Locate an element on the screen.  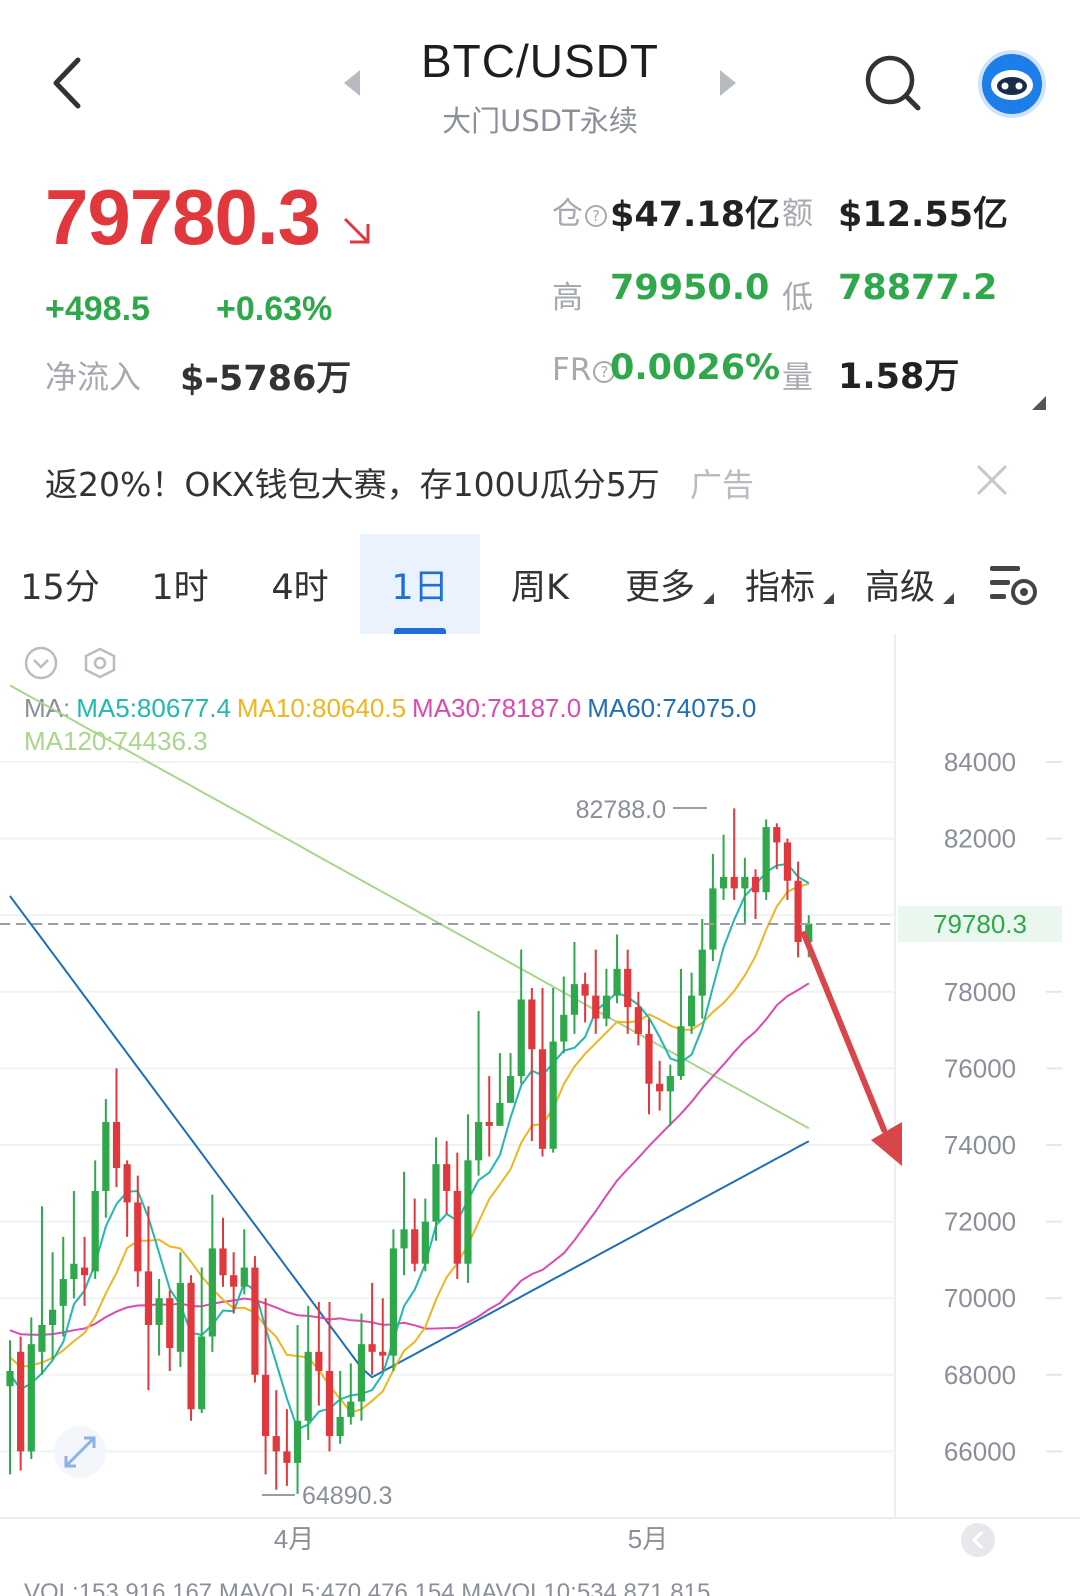
scroll-to-latest-icon is located at coordinates (978, 1540).